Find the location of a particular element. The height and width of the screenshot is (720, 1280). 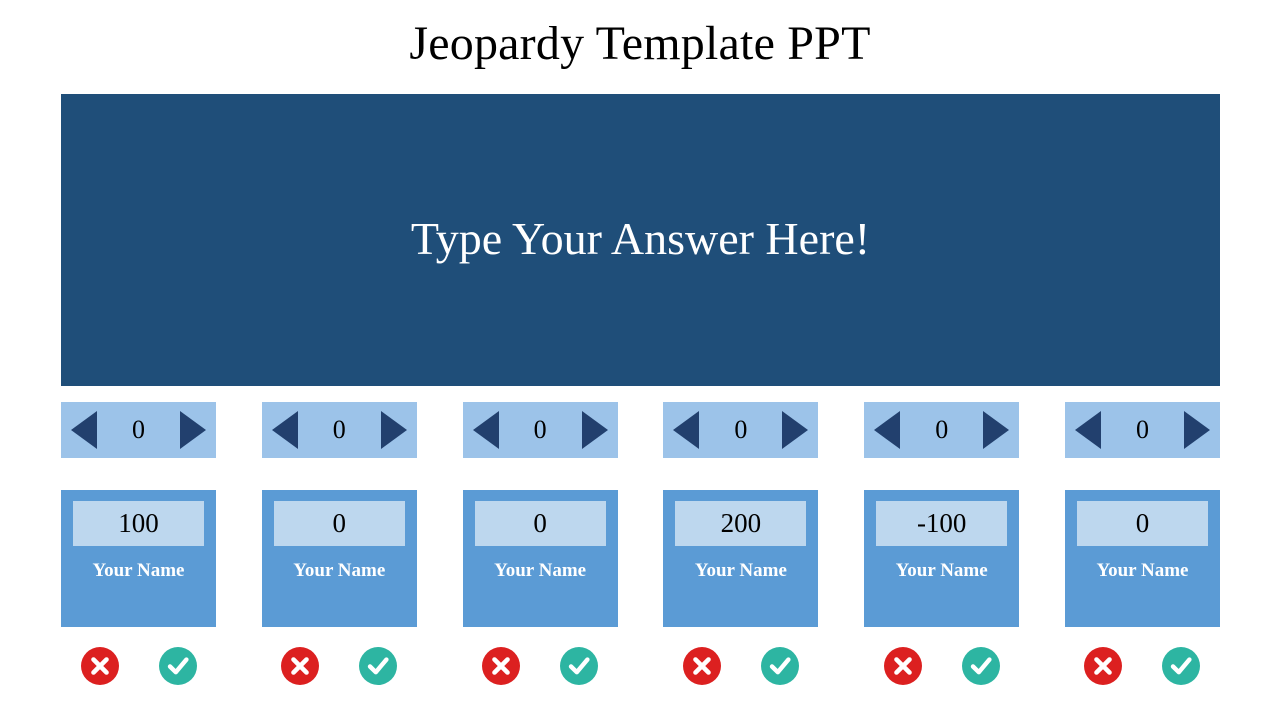

score-box: -100 is located at coordinates (942, 523).